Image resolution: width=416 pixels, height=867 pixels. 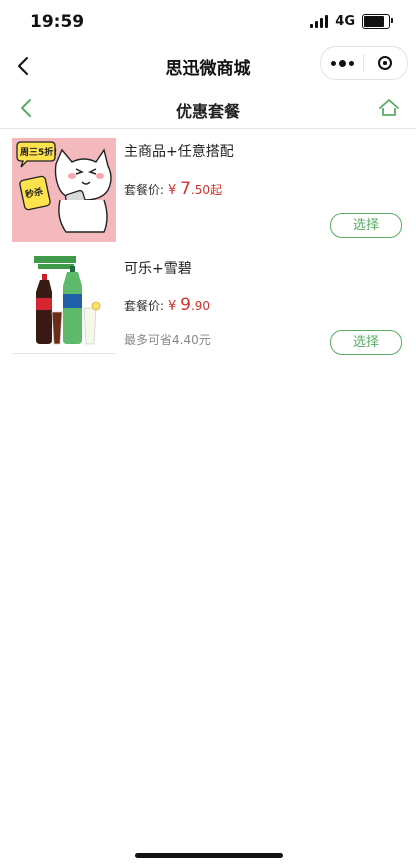 I want to click on package-price-row: 套餐价: ¥ 7.50起, so click(x=173, y=189).